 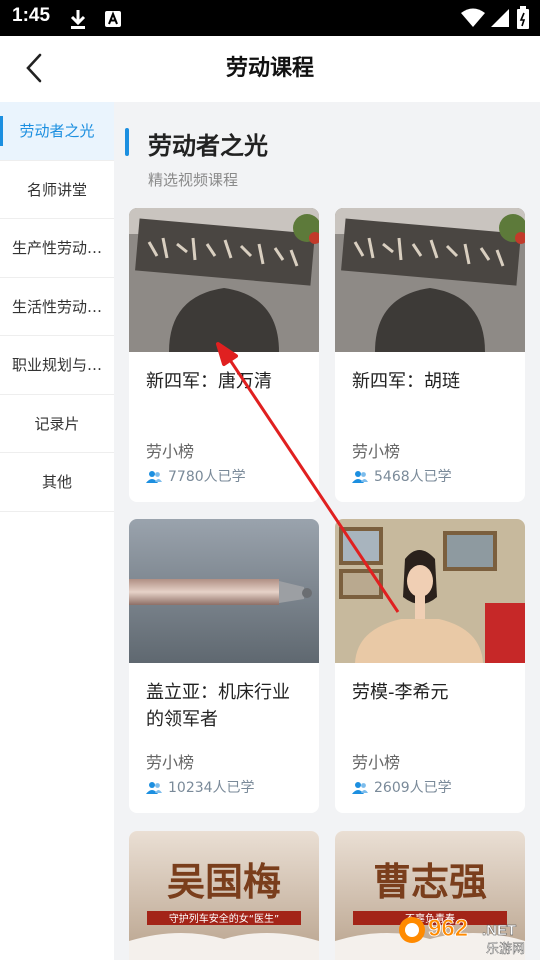 I want to click on sidebar-item-label: 名师讲堂, so click(x=56, y=189).